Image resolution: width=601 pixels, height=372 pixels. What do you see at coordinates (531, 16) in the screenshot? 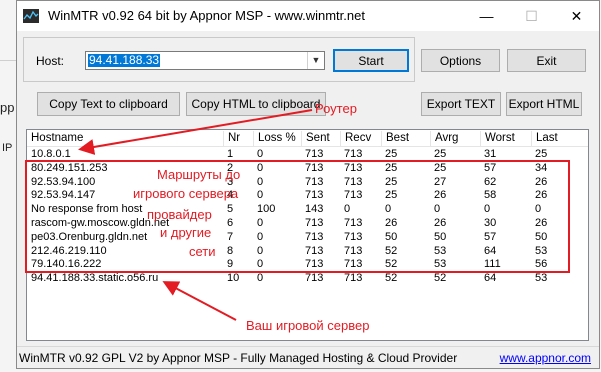
I see `maximize-button: ☐` at bounding box center [531, 16].